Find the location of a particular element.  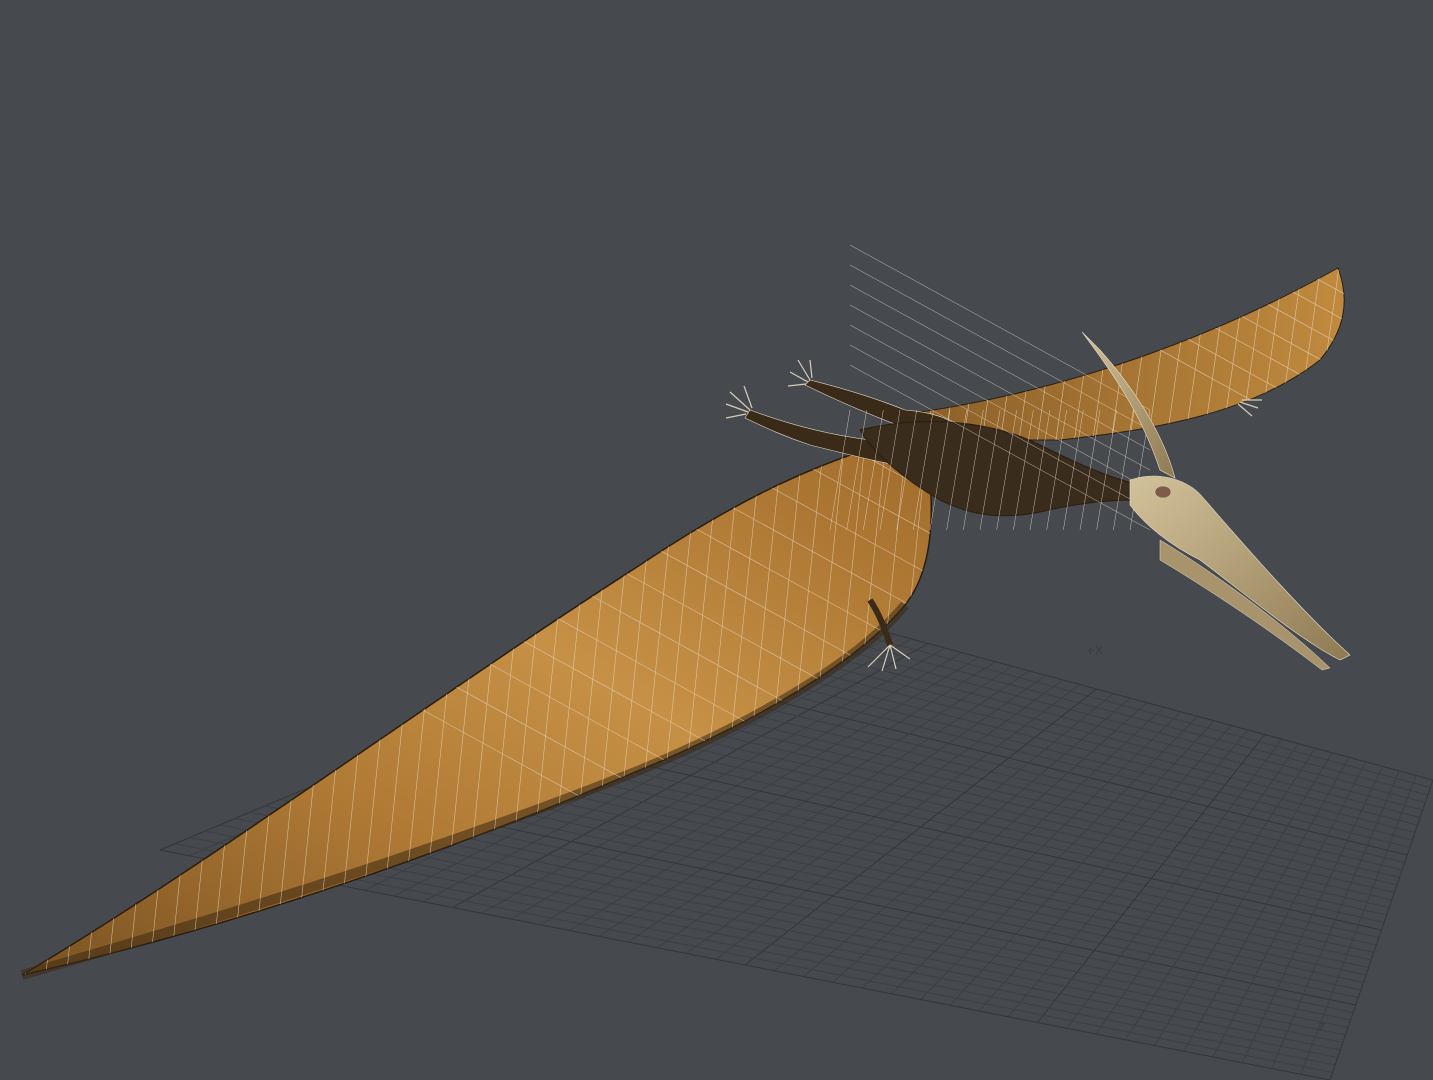

head is located at coordinates (1240, 568).